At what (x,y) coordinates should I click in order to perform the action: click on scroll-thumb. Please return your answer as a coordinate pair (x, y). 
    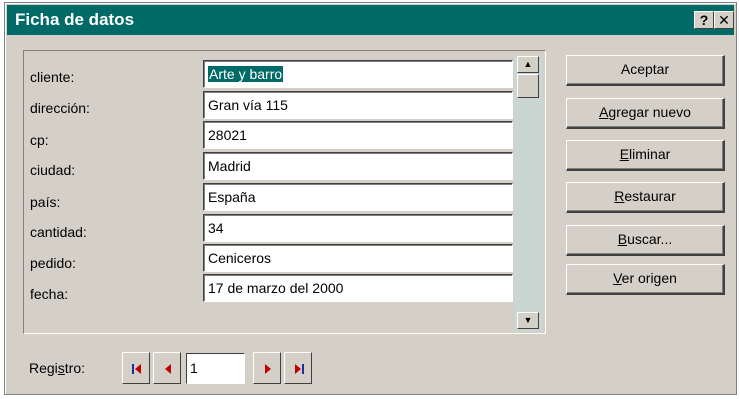
    Looking at the image, I should click on (528, 86).